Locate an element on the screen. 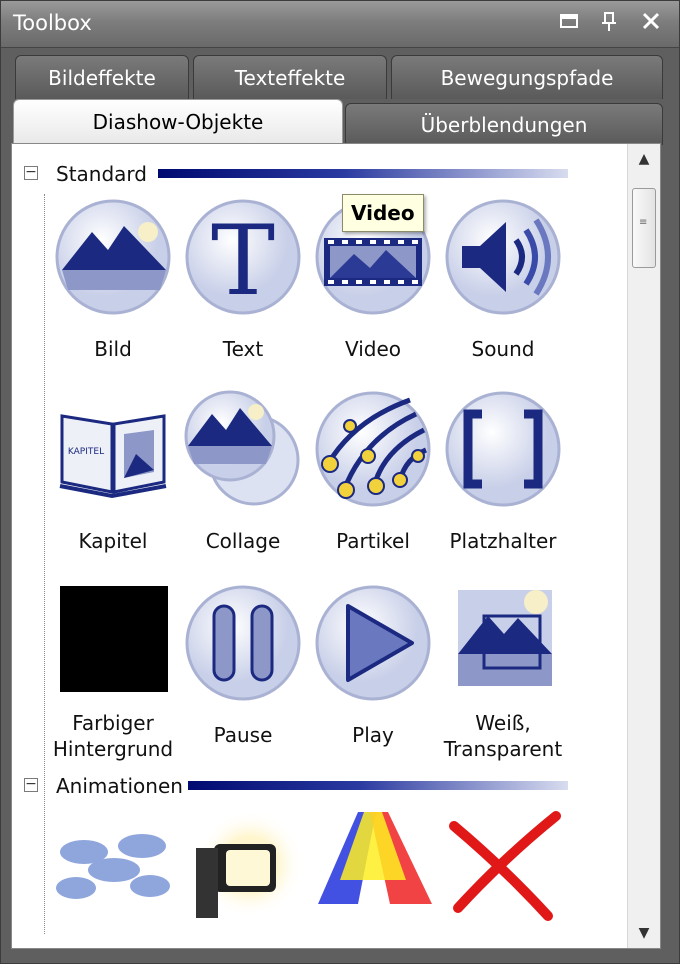 The height and width of the screenshot is (964, 680). group-label: Standard is located at coordinates (101, 174).